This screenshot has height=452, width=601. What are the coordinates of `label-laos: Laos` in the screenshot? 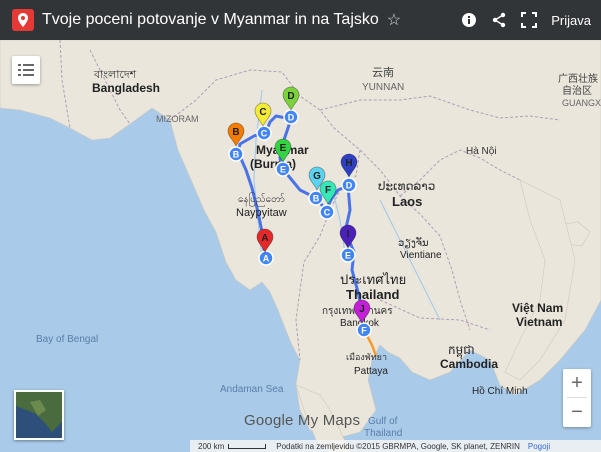 It's located at (407, 201).